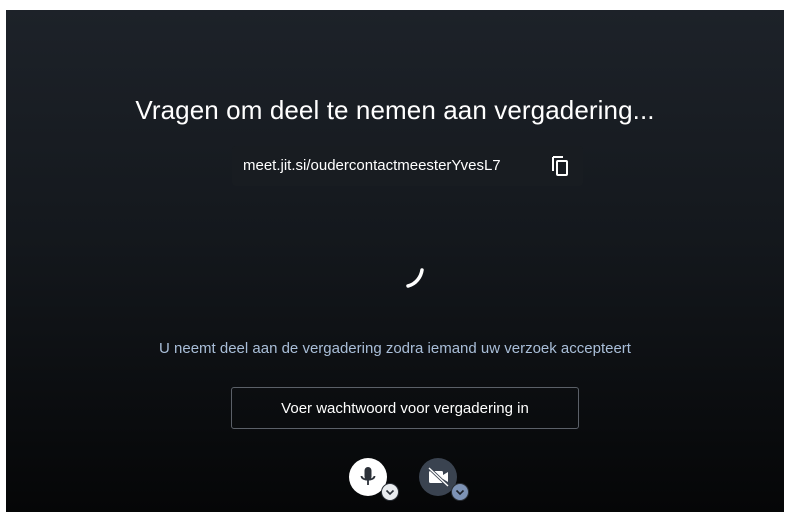 This screenshot has height=513, width=789. Describe the element at coordinates (414, 280) in the screenshot. I see `loading-spinner-icon` at that location.